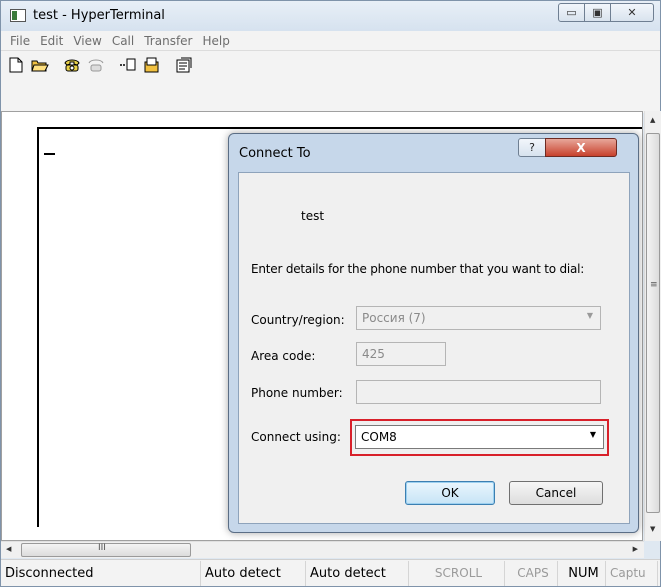 The width and height of the screenshot is (661, 587). I want to click on menu-call: Call, so click(123, 41).